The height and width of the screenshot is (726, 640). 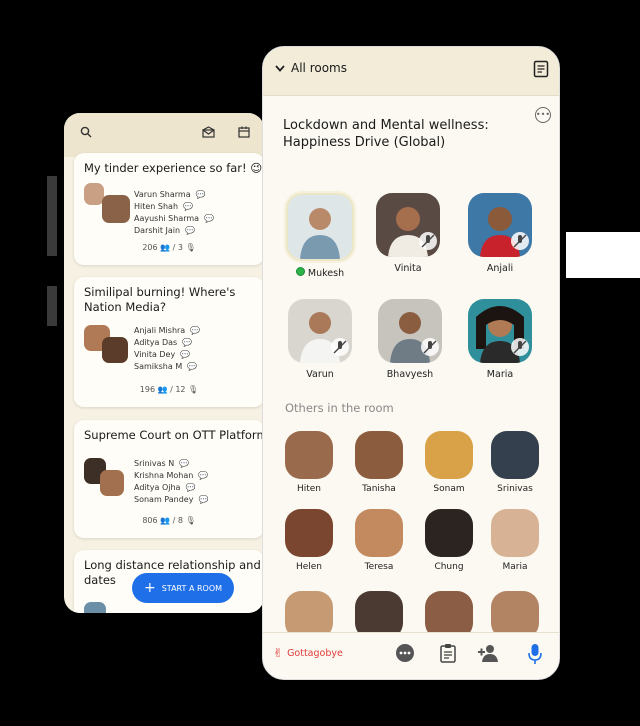 What do you see at coordinates (86, 134) in the screenshot?
I see `search-icon` at bounding box center [86, 134].